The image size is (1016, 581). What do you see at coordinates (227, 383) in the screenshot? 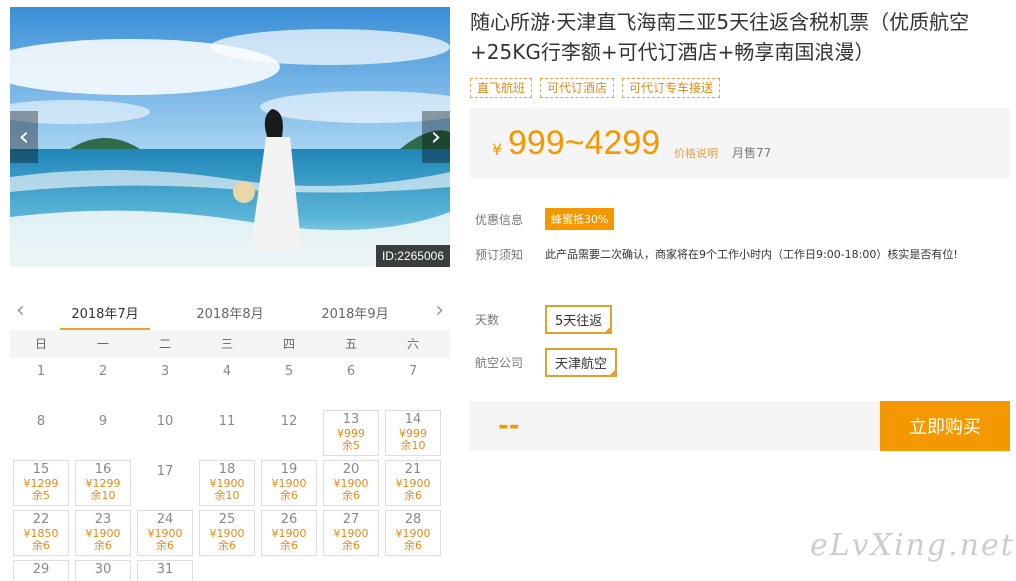
I see `calendar-day: 4` at bounding box center [227, 383].